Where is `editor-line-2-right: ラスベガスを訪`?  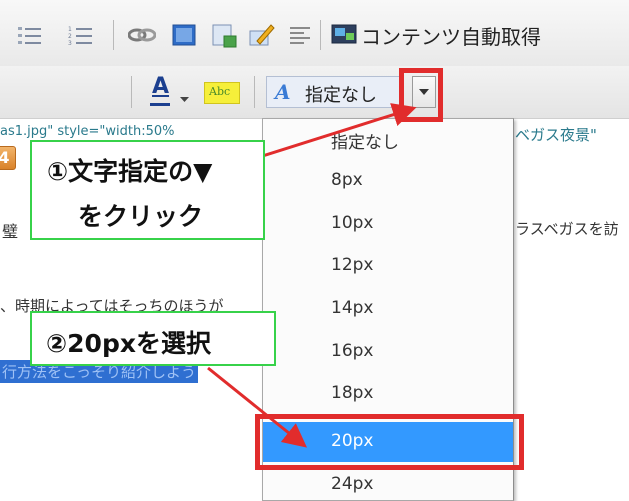 editor-line-2-right: ラスベガスを訪 is located at coordinates (567, 229).